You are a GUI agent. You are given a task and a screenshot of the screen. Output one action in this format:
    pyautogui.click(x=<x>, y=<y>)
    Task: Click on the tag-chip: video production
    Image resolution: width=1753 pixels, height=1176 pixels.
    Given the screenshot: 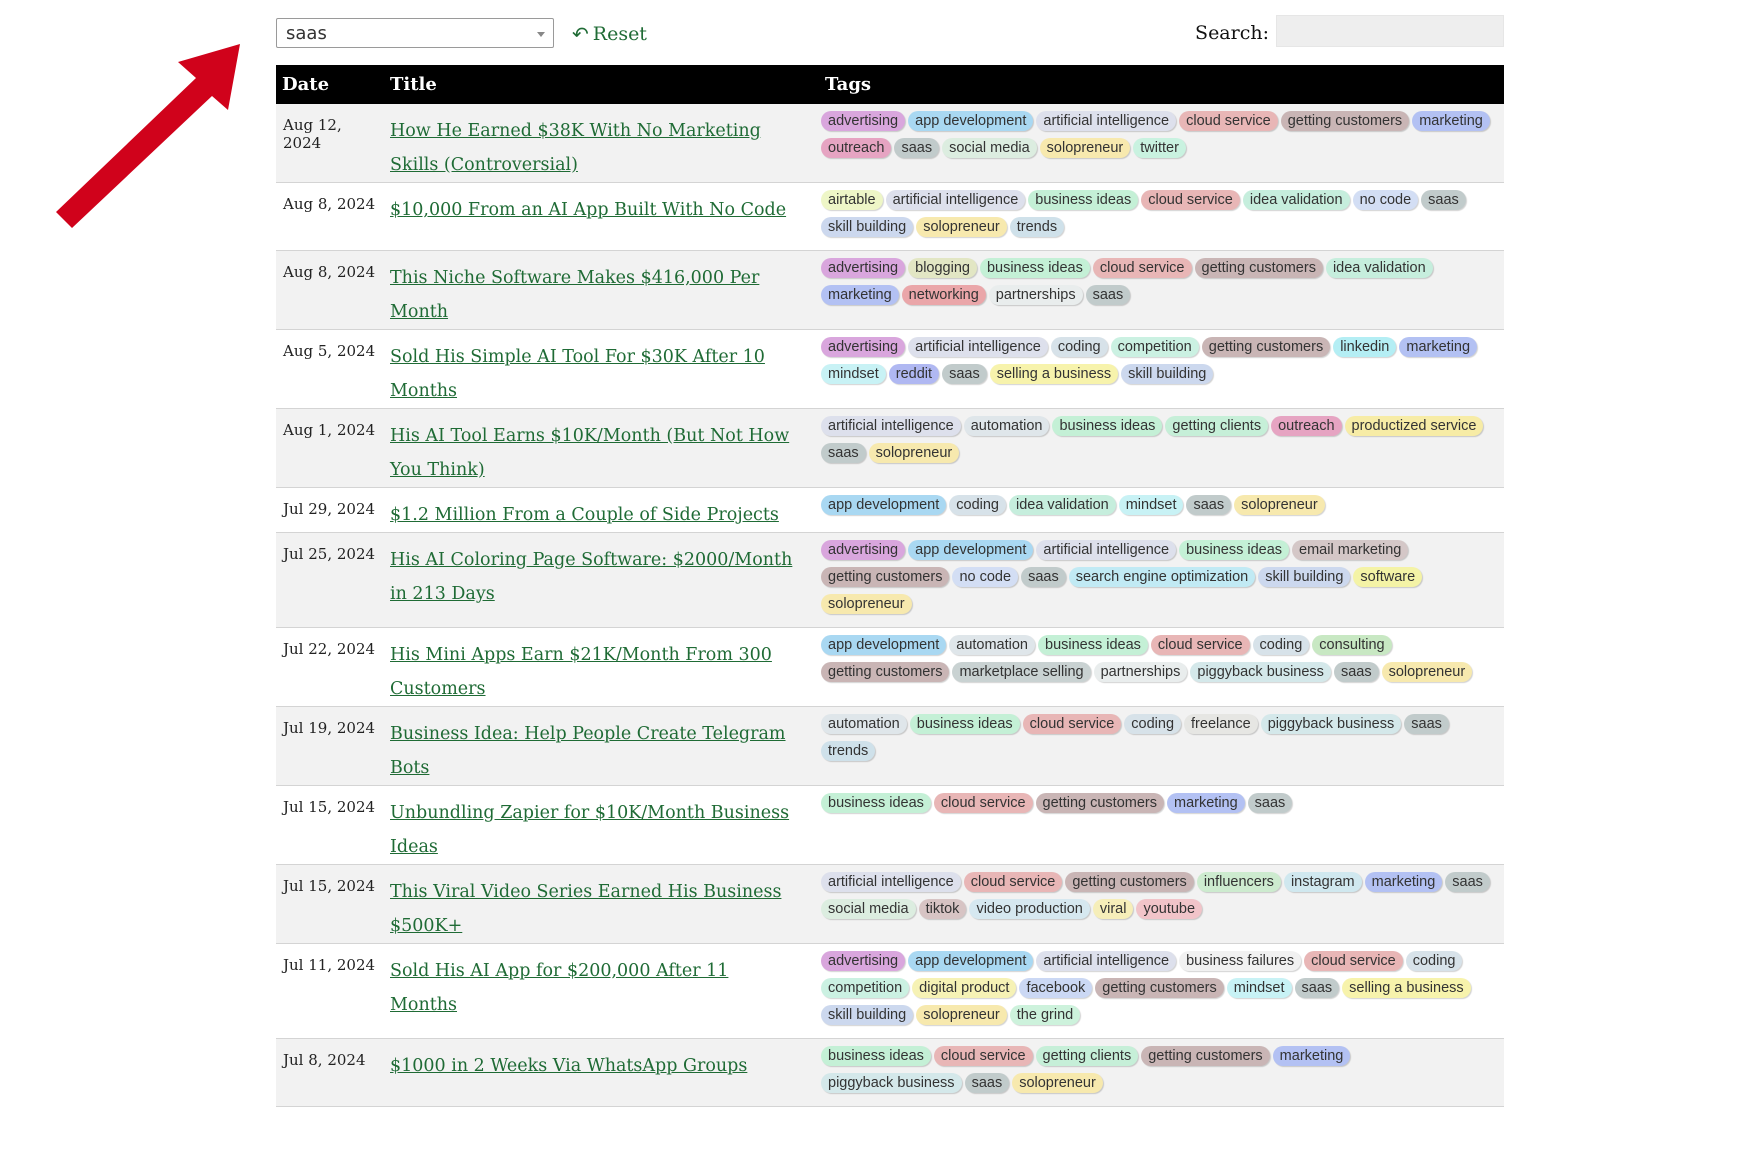 What is the action you would take?
    pyautogui.click(x=1029, y=909)
    